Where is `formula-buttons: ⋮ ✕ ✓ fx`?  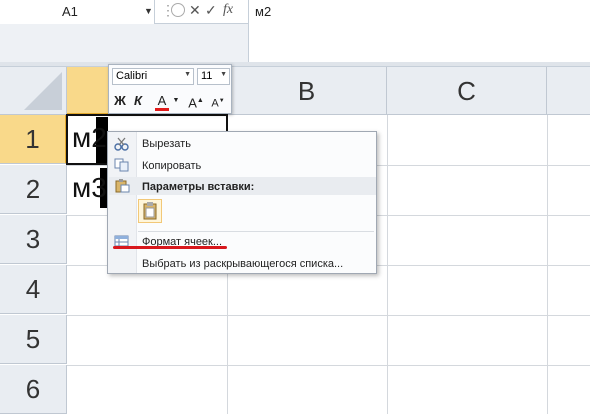 formula-buttons: ⋮ ✕ ✓ fx is located at coordinates (200, 12).